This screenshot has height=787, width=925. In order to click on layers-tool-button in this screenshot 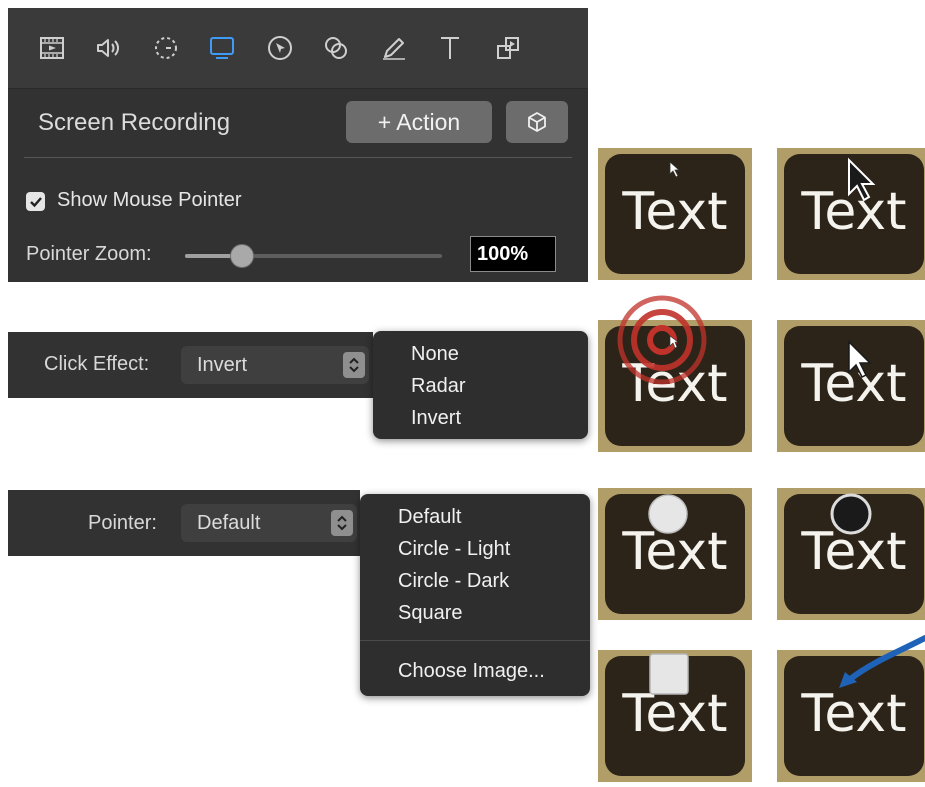, I will do `click(508, 48)`.